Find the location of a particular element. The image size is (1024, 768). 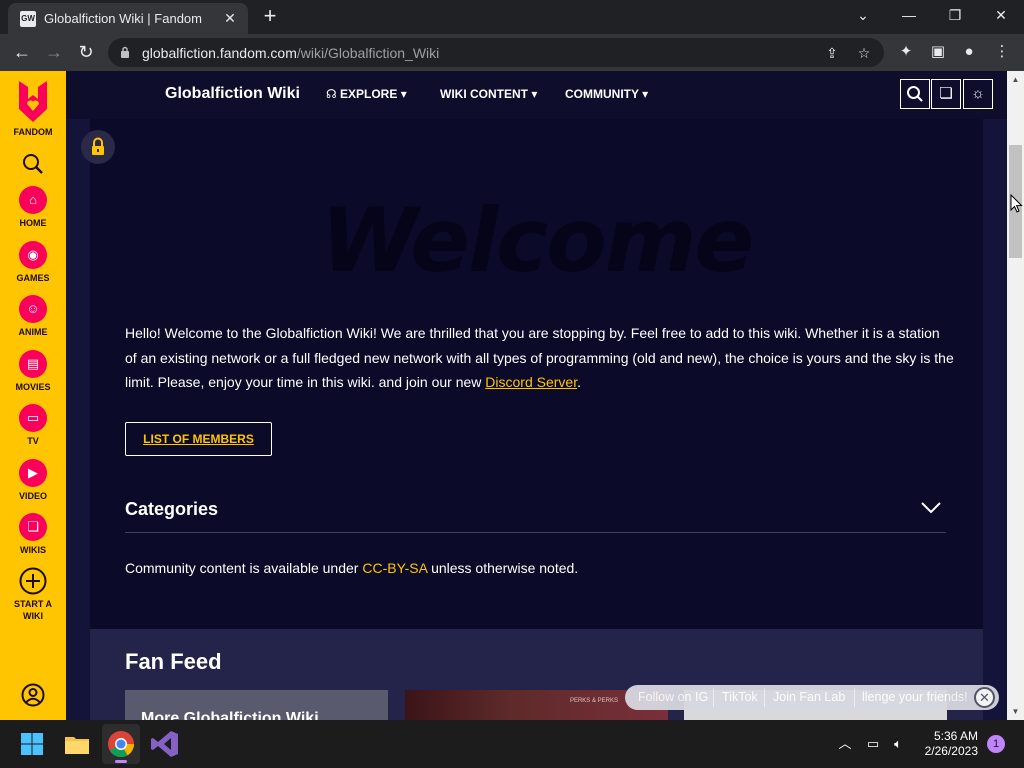

new-tab-button: + is located at coordinates (270, 17).